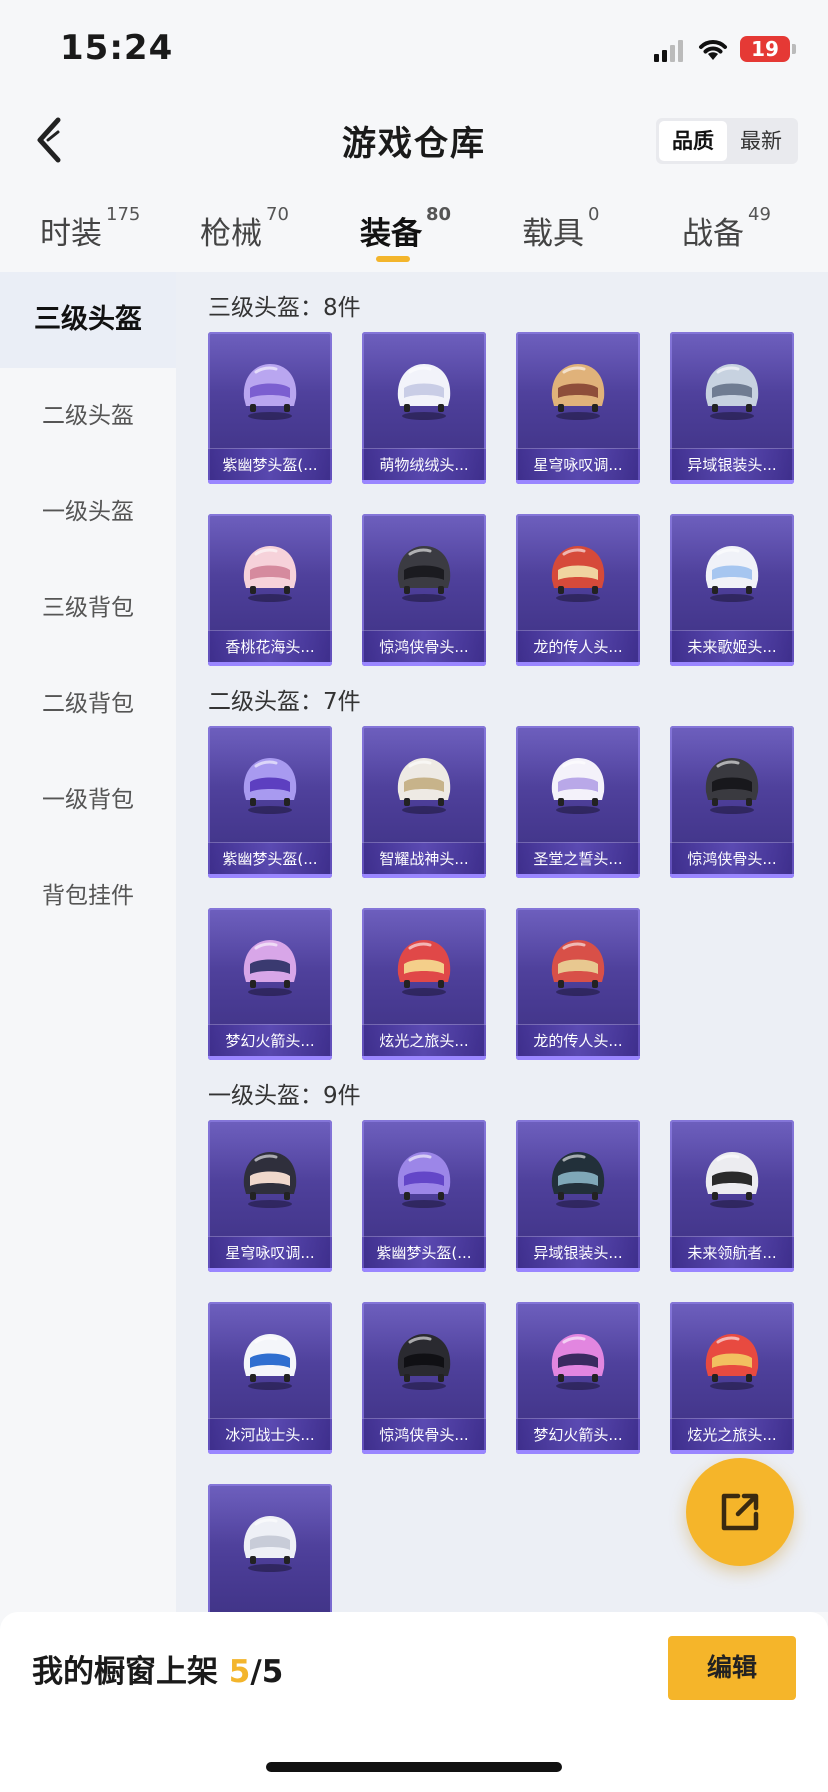 The height and width of the screenshot is (1792, 828). What do you see at coordinates (88, 800) in the screenshot?
I see `sidebar-item-level1-backpack: 一级背包` at bounding box center [88, 800].